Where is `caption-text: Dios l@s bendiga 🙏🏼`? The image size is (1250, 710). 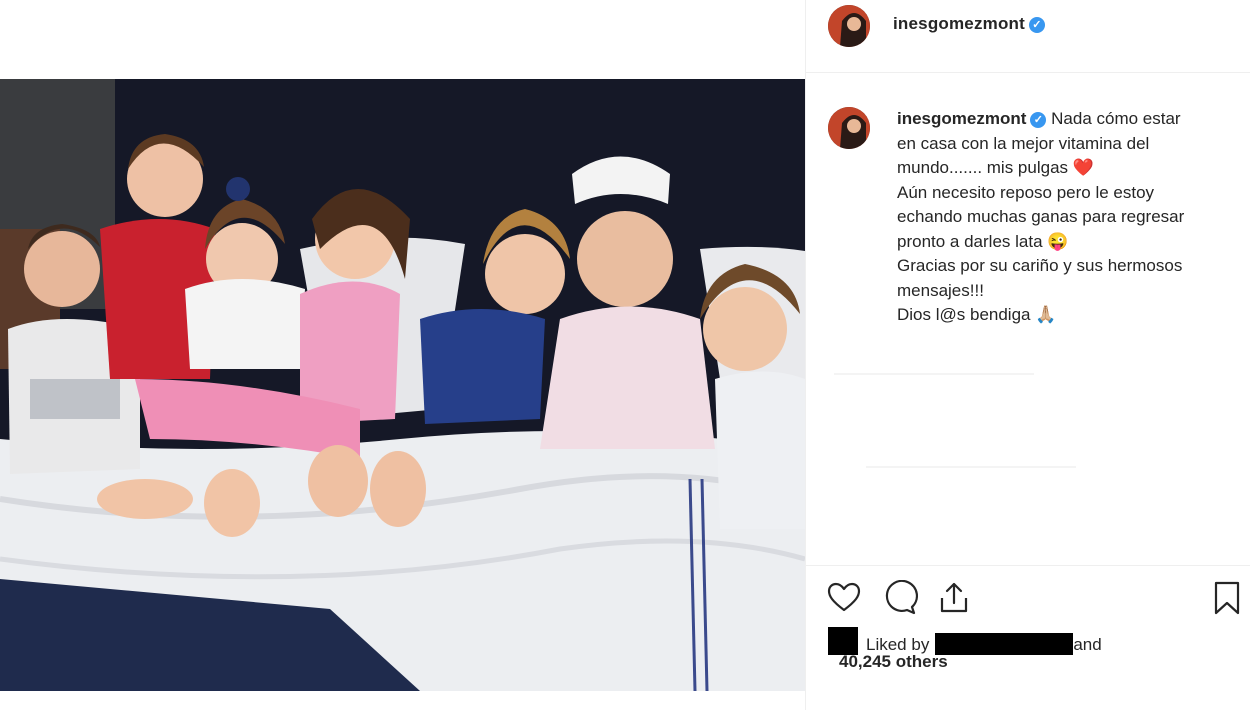
caption-text: Dios l@s bendiga 🙏🏼 is located at coordinates (977, 314).